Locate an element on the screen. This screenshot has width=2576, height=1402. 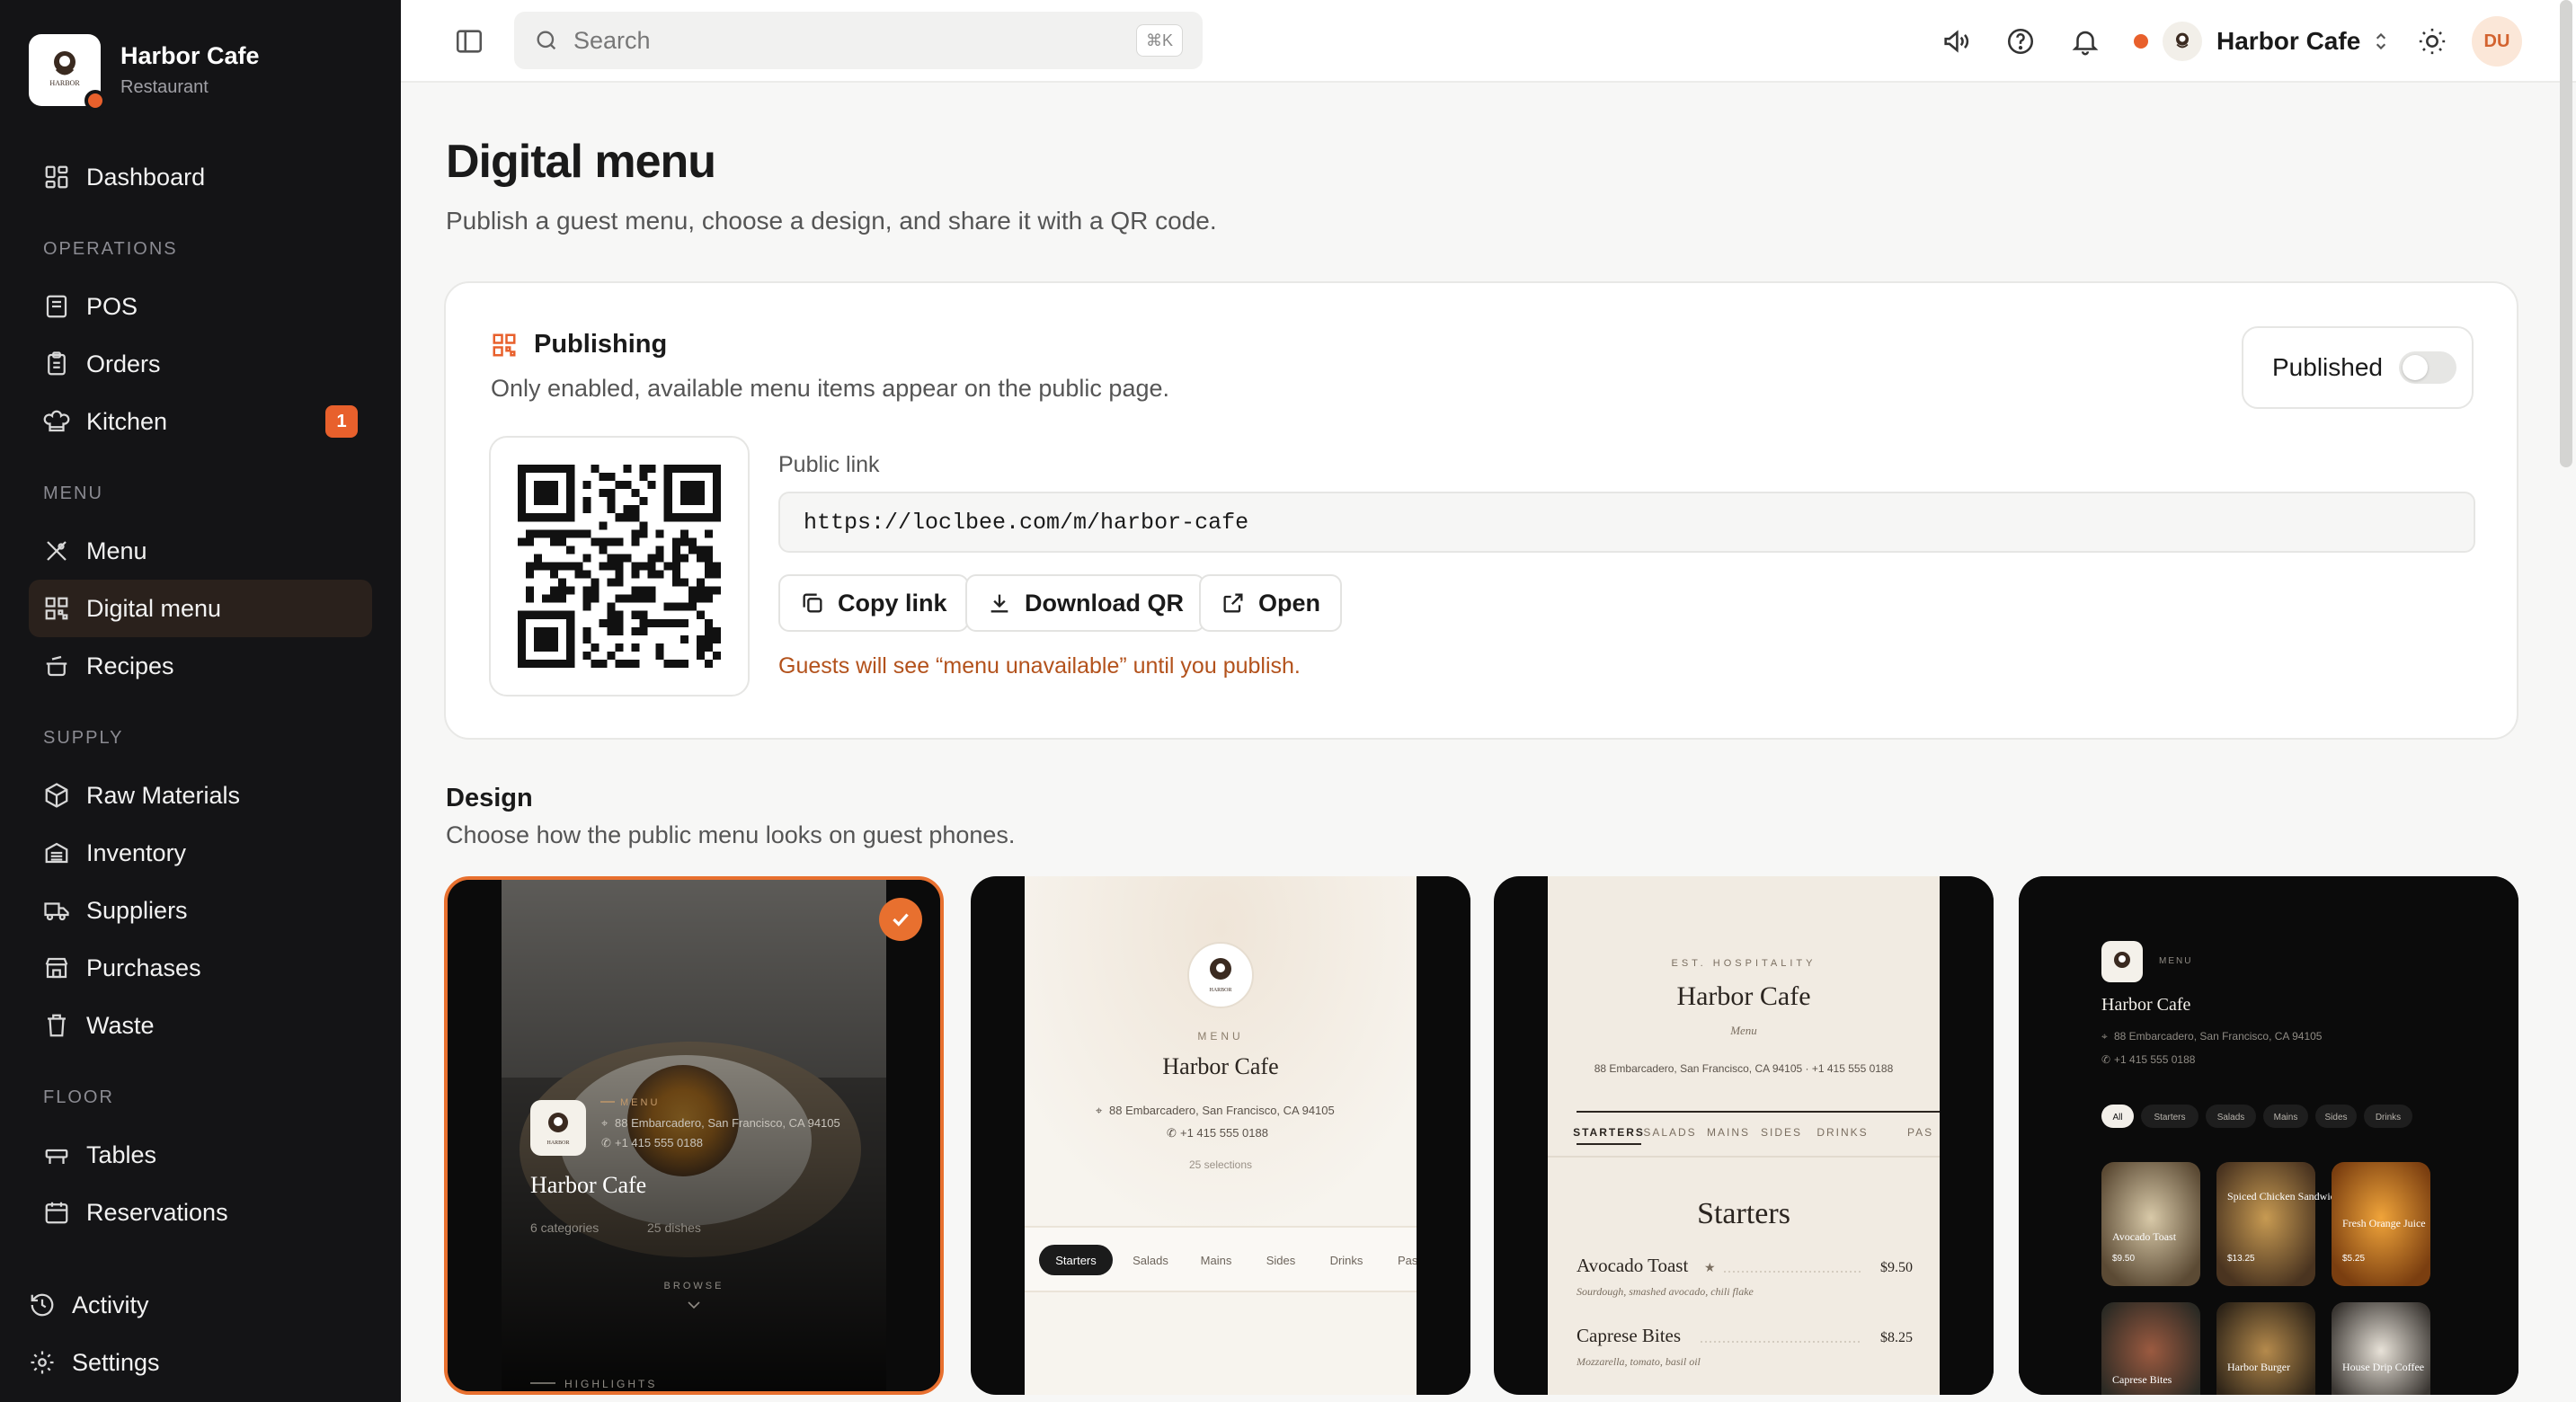
store-icon is located at coordinates (56, 968).